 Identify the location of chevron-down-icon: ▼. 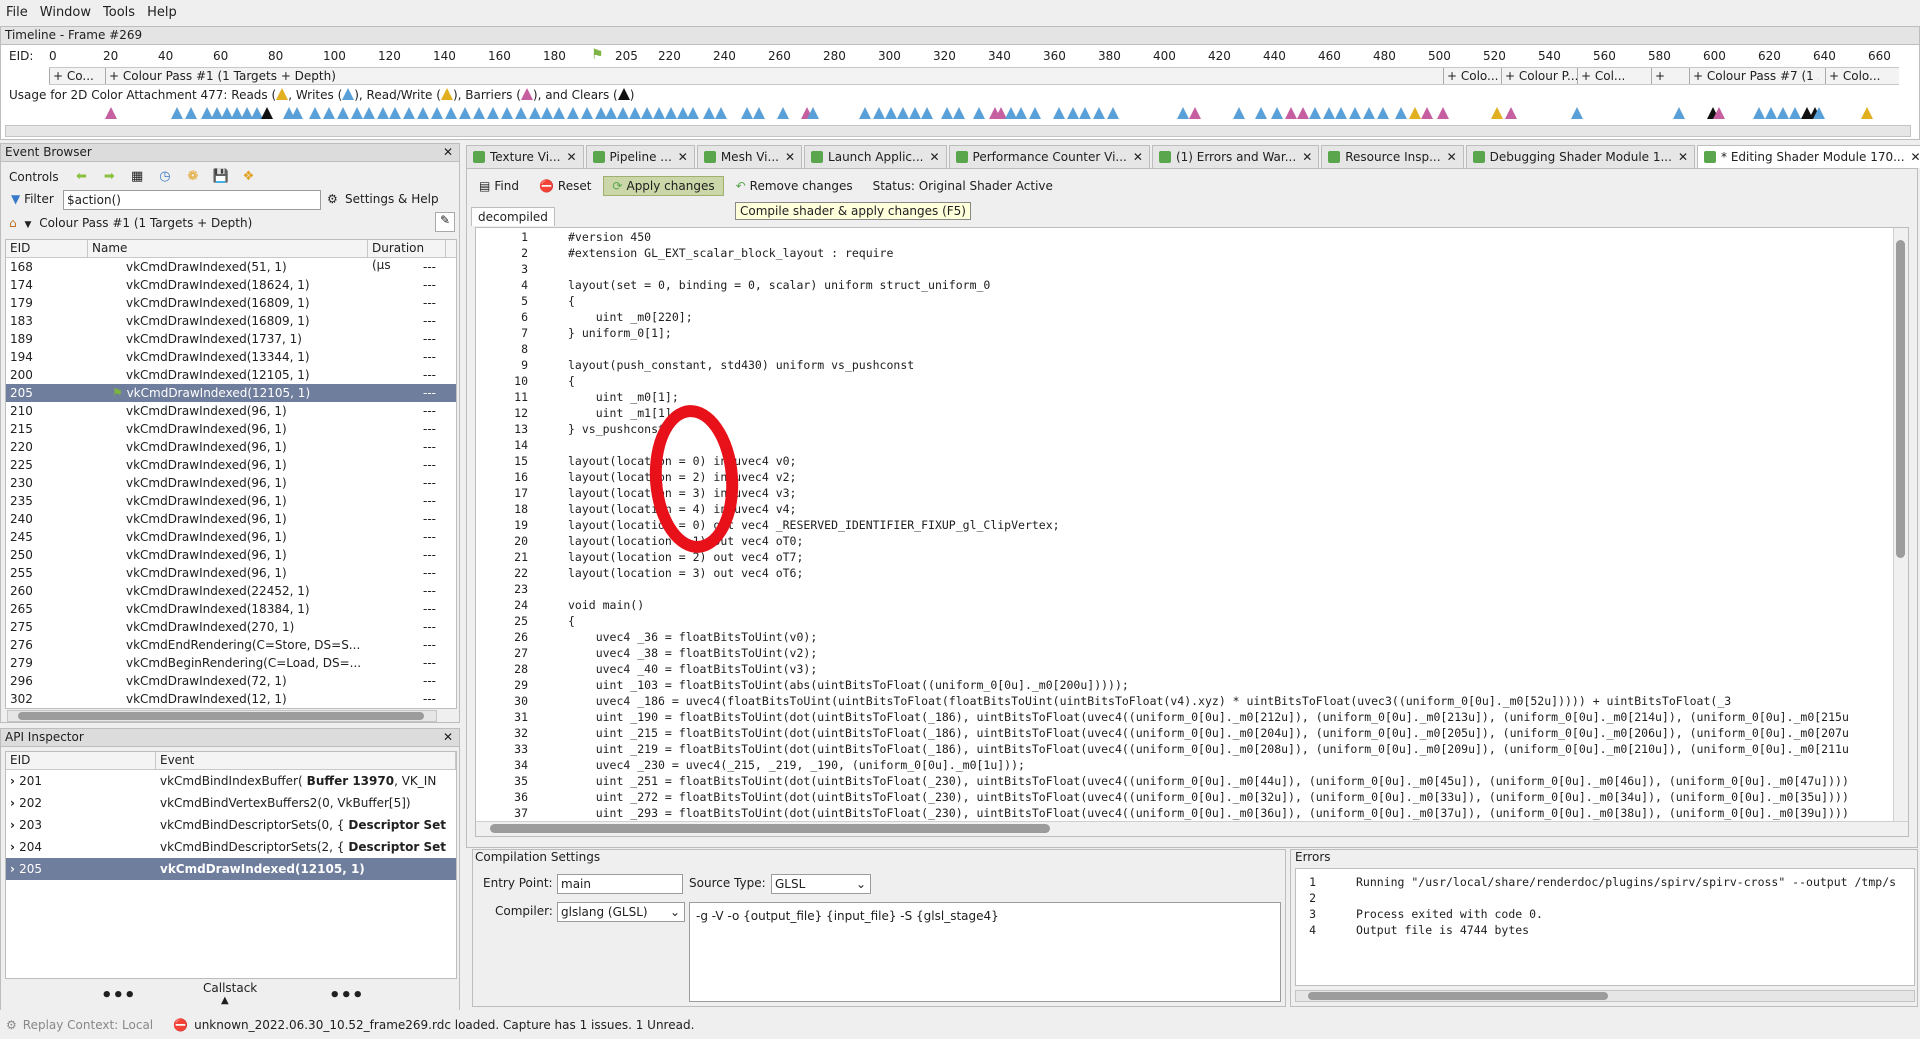
(27, 225).